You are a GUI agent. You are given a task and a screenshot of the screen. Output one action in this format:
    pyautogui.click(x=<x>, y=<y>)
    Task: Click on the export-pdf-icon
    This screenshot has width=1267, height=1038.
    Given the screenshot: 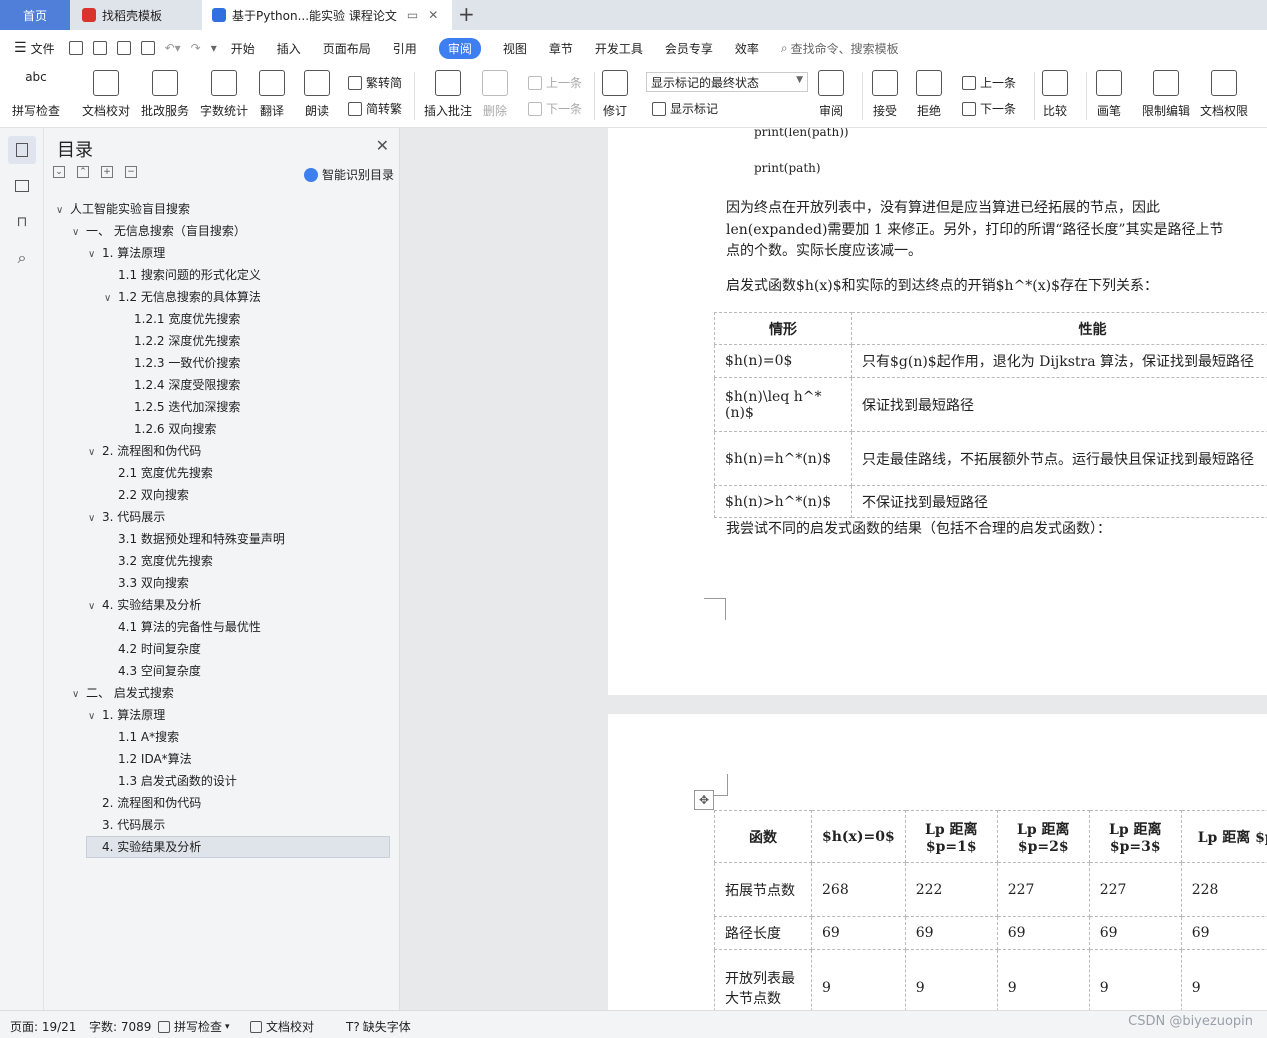 What is the action you would take?
    pyautogui.click(x=99, y=48)
    